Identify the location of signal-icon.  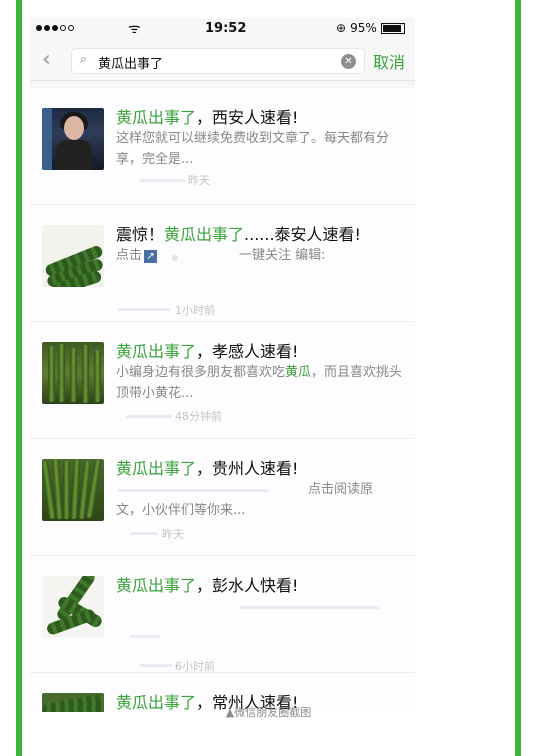
(55, 28).